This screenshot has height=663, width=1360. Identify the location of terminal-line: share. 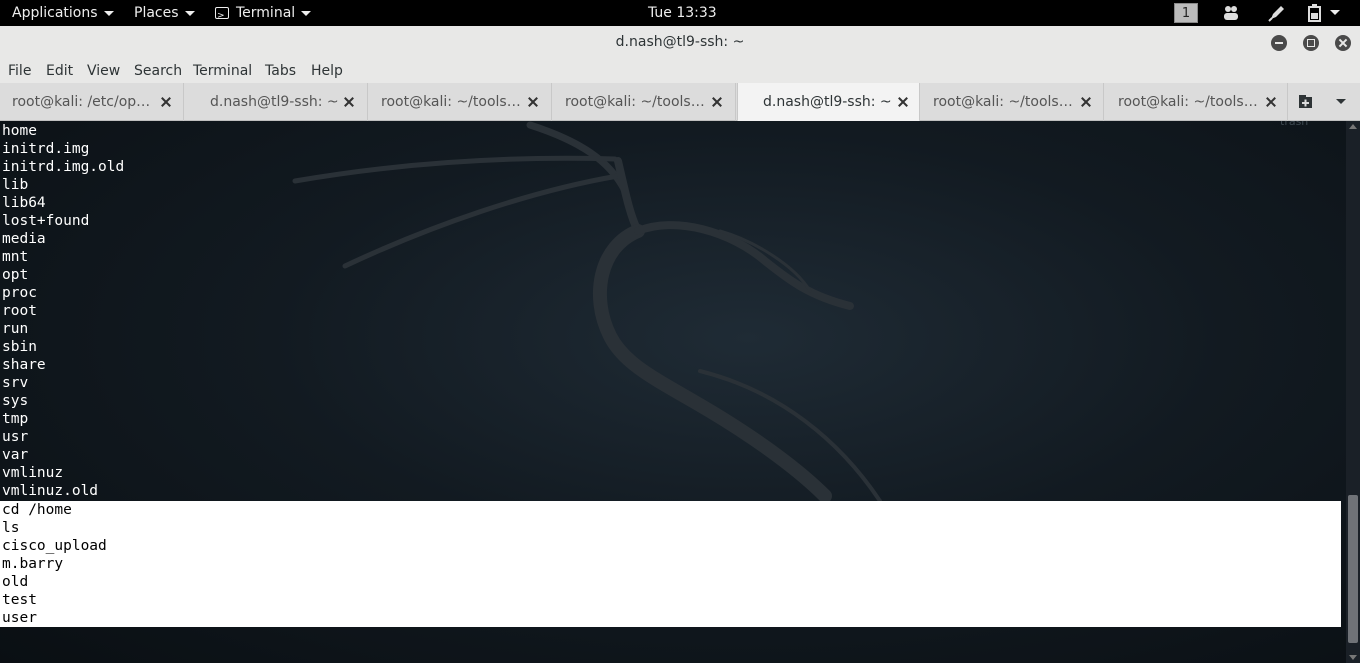
(24, 365).